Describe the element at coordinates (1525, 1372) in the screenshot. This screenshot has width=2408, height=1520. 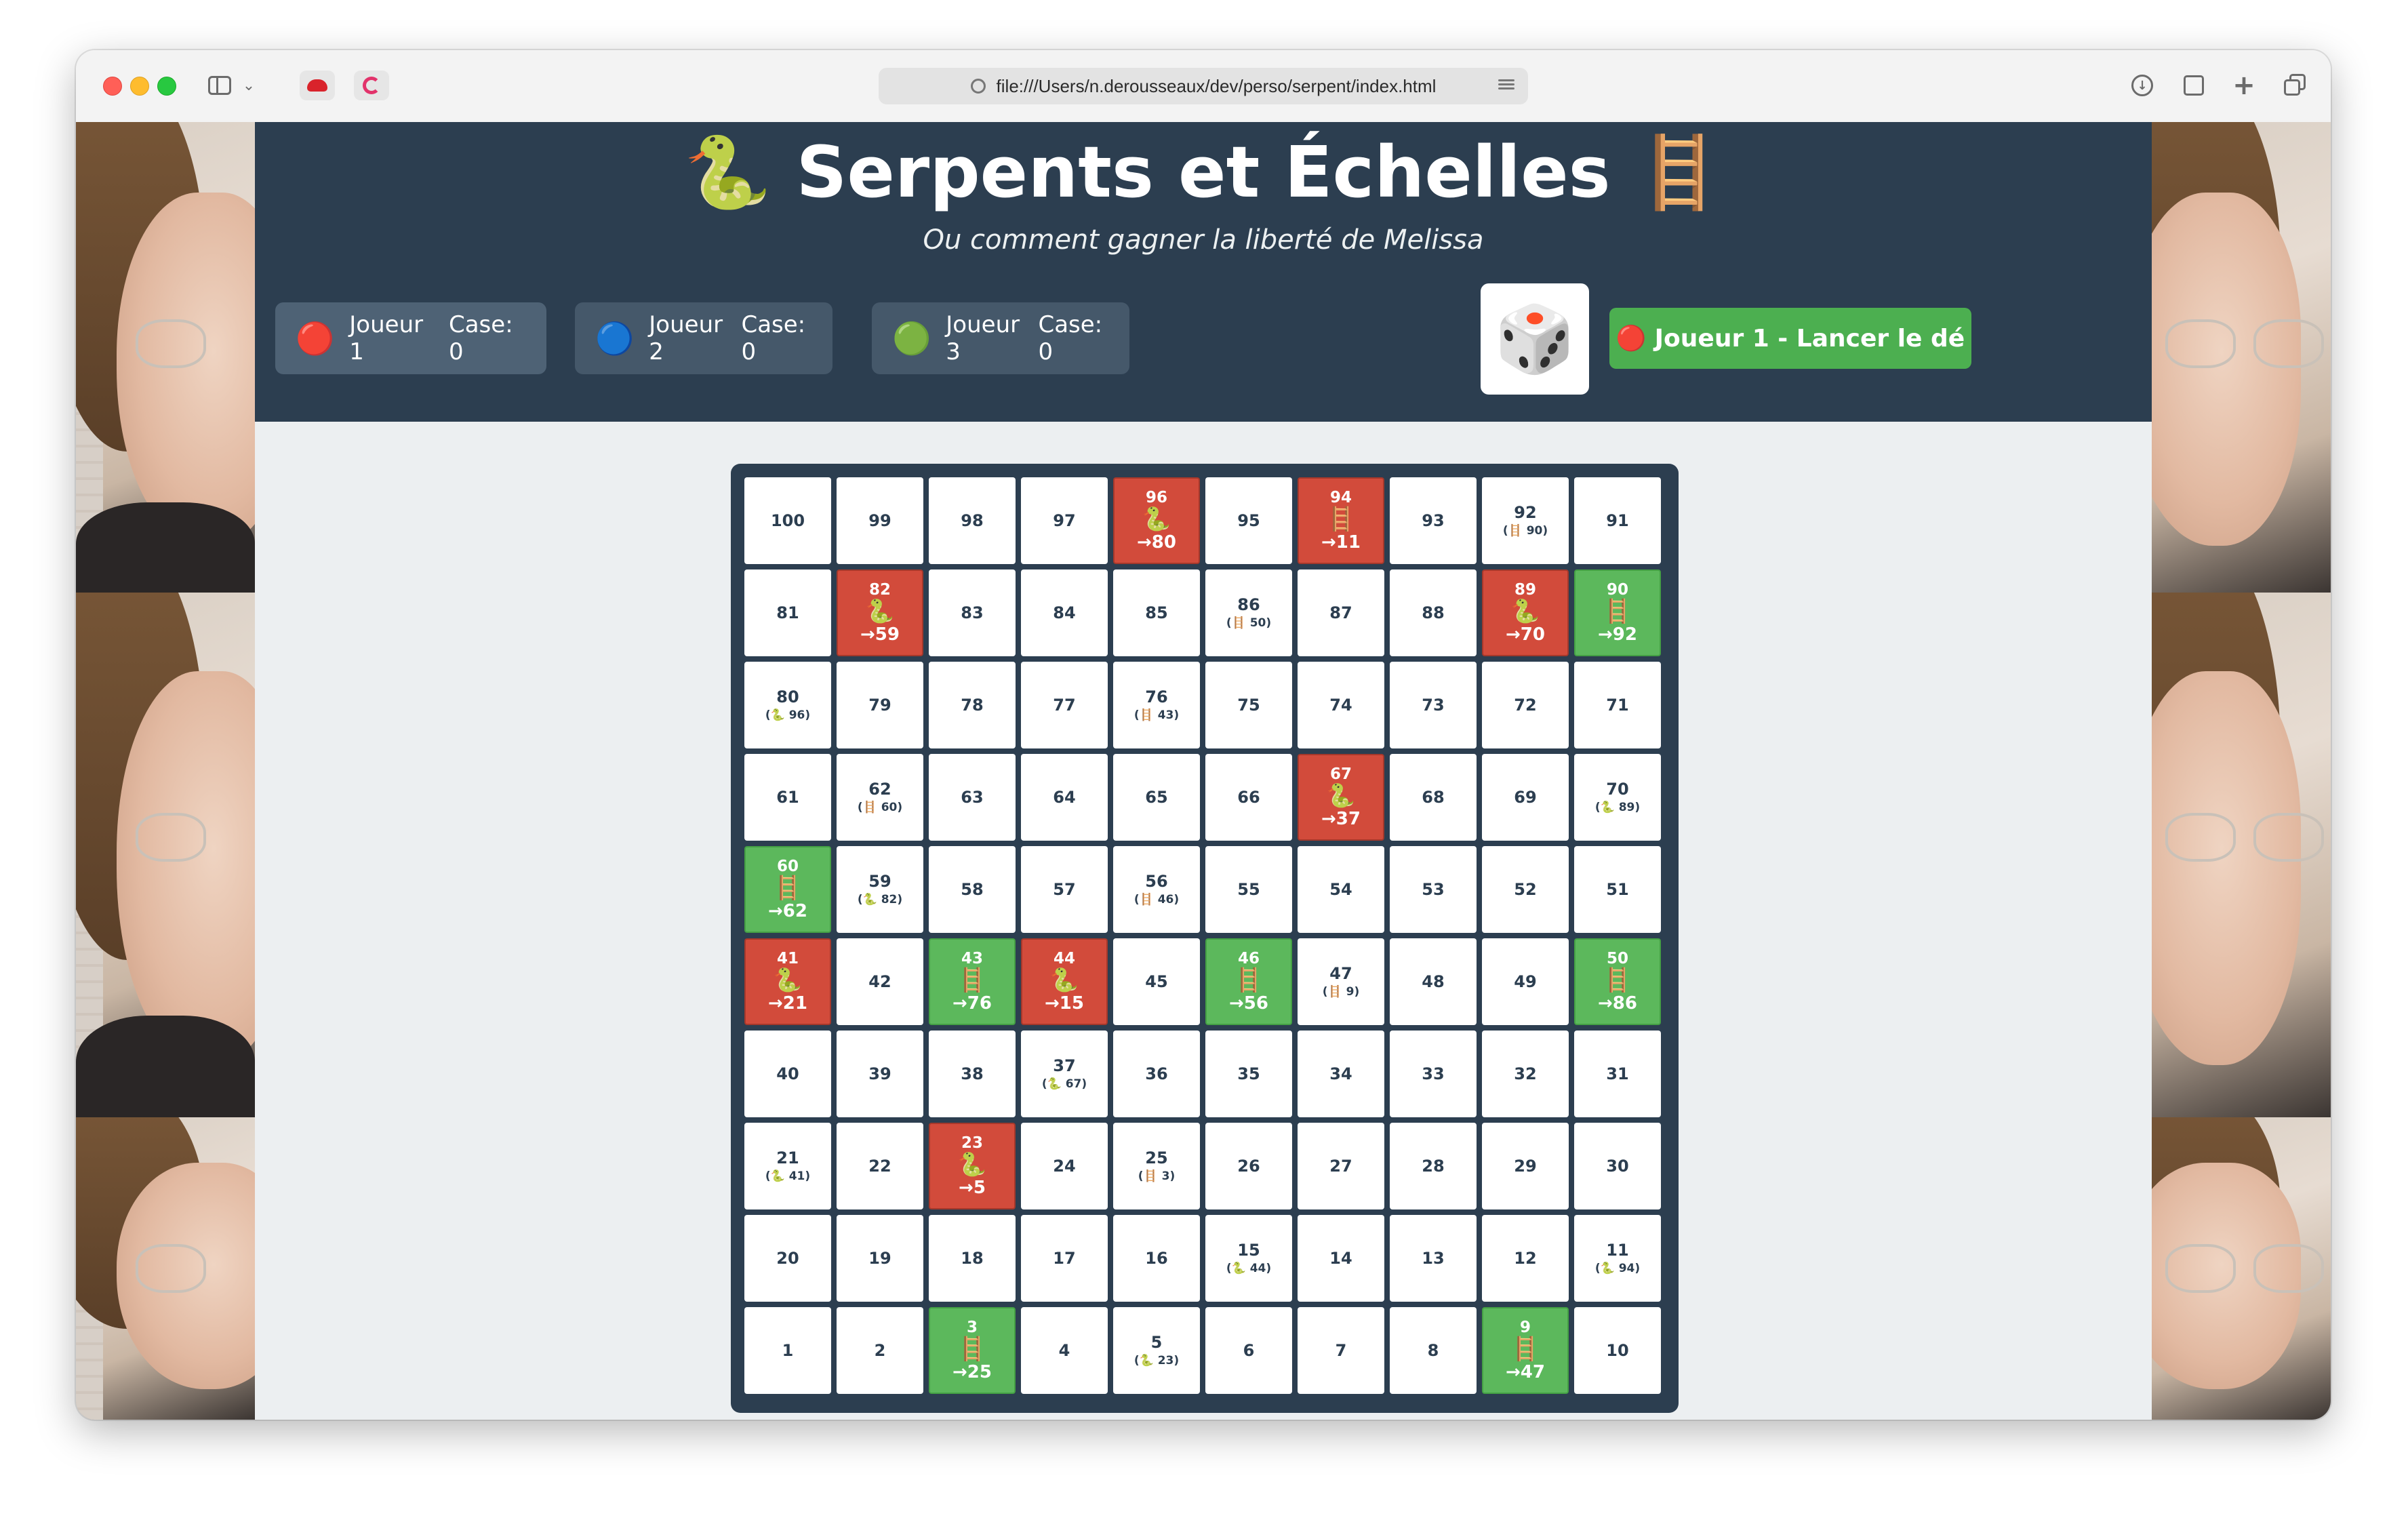
I see `cell-destination: →47` at that location.